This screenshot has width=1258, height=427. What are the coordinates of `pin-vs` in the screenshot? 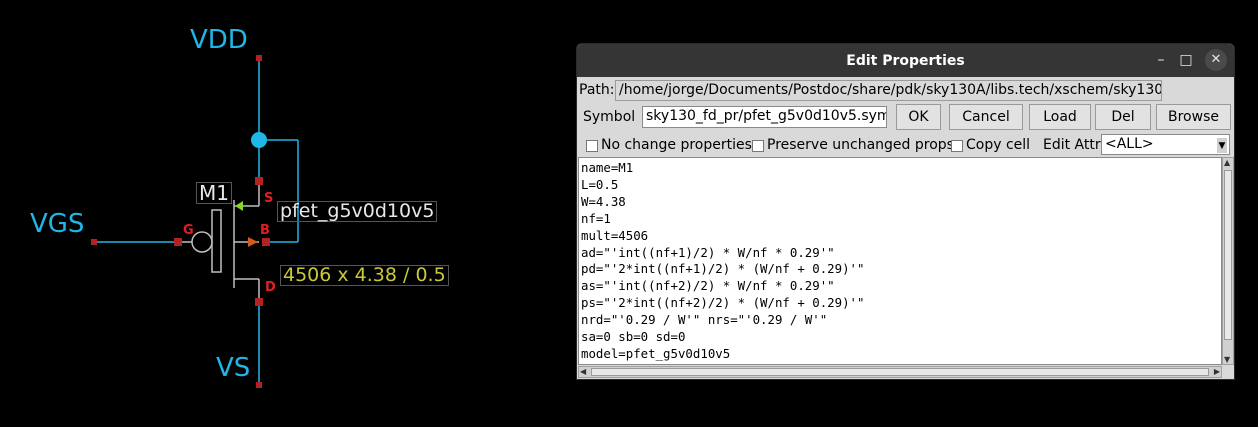 It's located at (259, 385).